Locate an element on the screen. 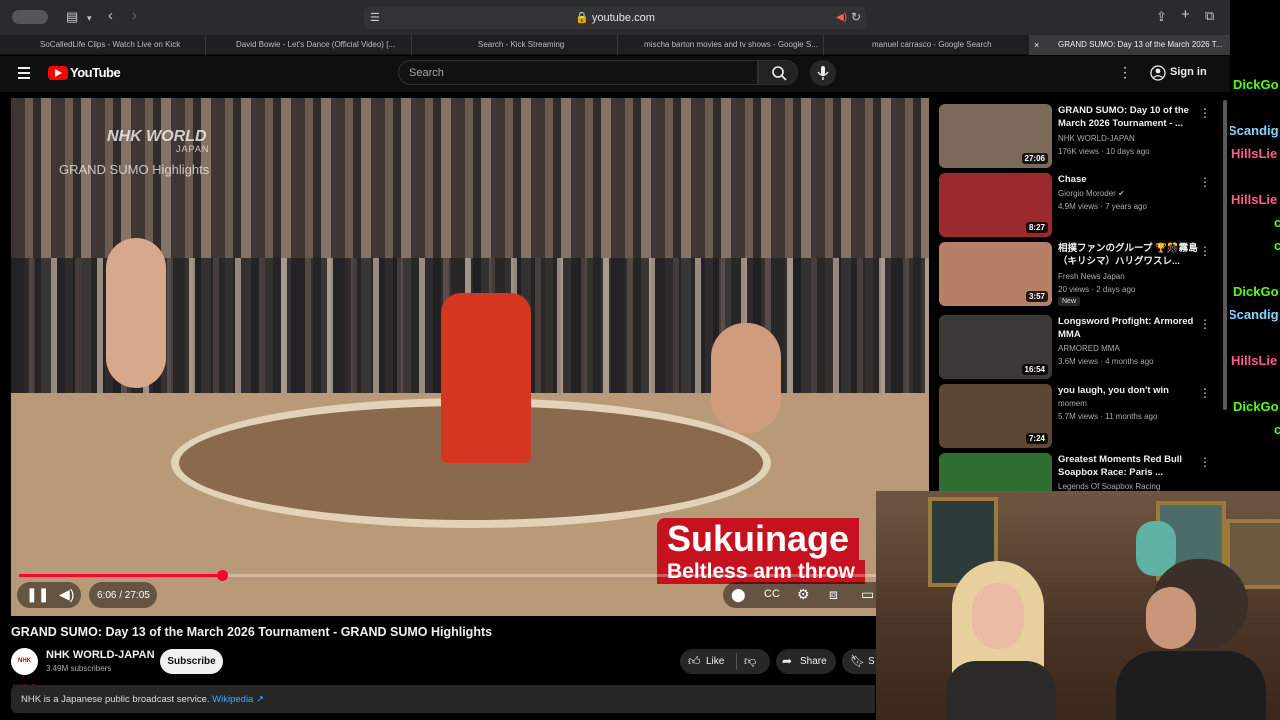 The image size is (1280, 720). thumbs-down-icon: 👎︎ is located at coordinates (750, 661).